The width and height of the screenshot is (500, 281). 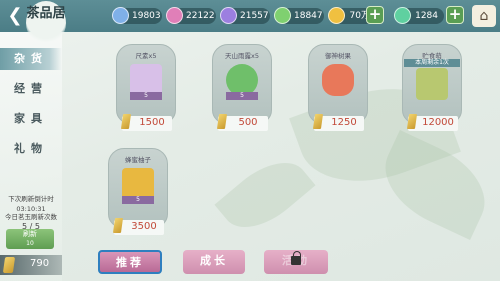 I want to click on price-tag: 1500, so click(x=146, y=122).